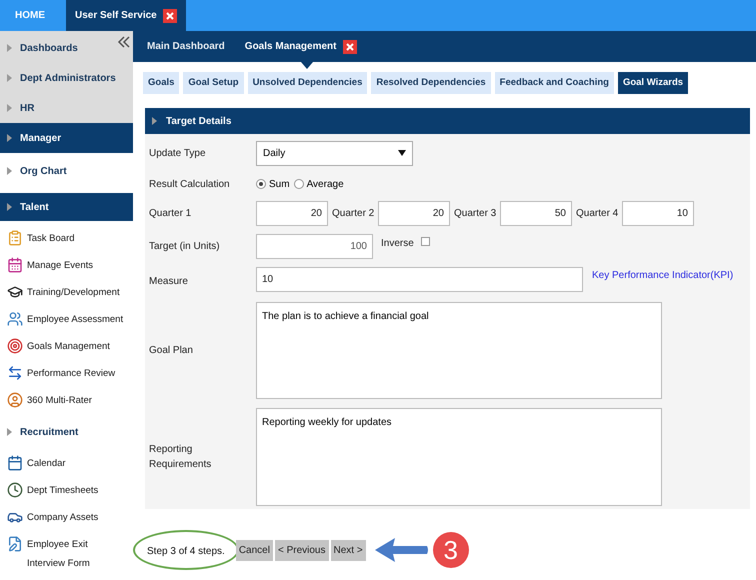  What do you see at coordinates (401, 550) in the screenshot?
I see `arrow-icon` at bounding box center [401, 550].